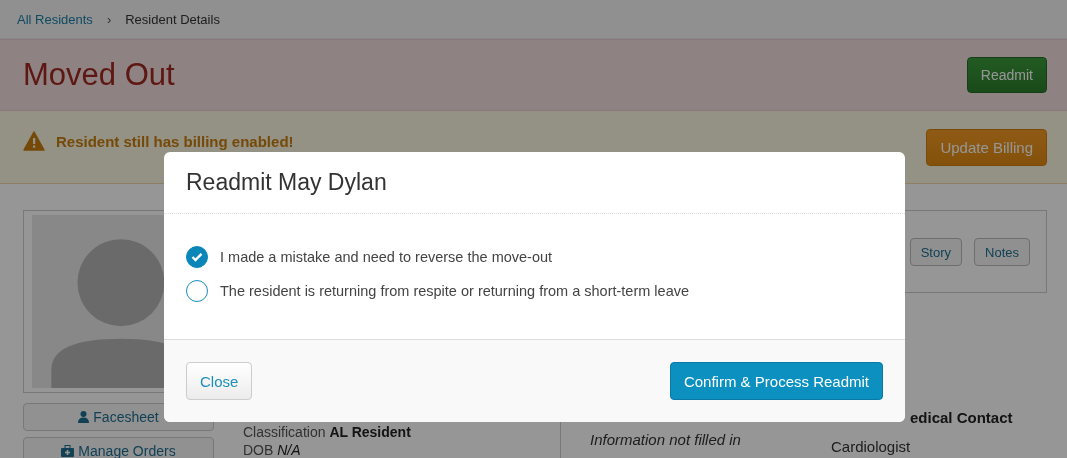 Image resolution: width=1067 pixels, height=458 pixels. Describe the element at coordinates (272, 450) in the screenshot. I see `dob-text: DOB N/A` at that location.